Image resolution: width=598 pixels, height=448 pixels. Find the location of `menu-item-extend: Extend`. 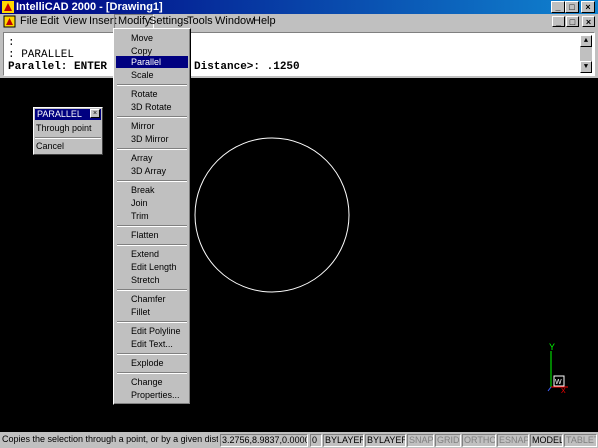

menu-item-extend: Extend is located at coordinates (152, 254).